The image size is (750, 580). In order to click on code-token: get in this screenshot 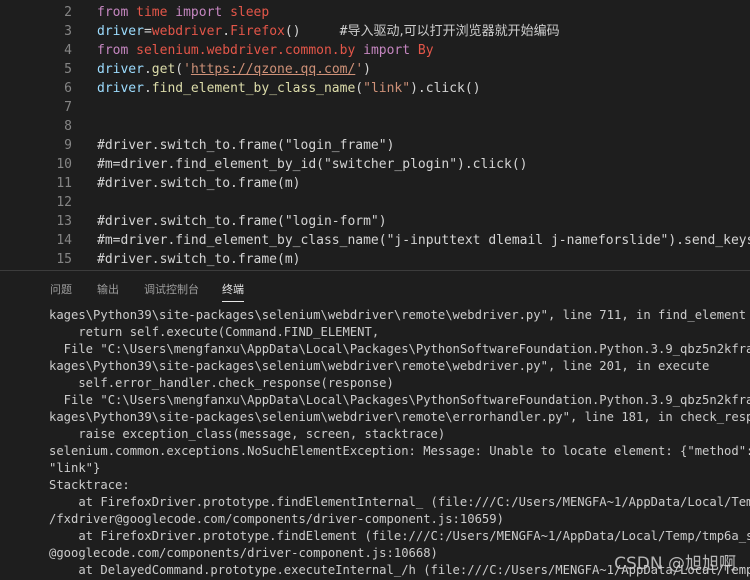, I will do `click(163, 69)`.